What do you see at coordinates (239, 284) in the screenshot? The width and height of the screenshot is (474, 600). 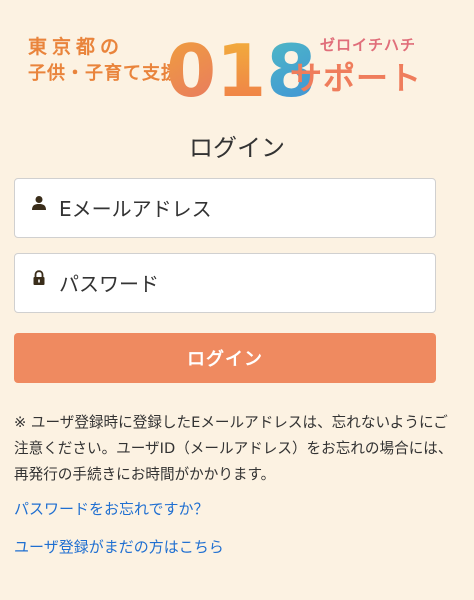 I see `password-input` at bounding box center [239, 284].